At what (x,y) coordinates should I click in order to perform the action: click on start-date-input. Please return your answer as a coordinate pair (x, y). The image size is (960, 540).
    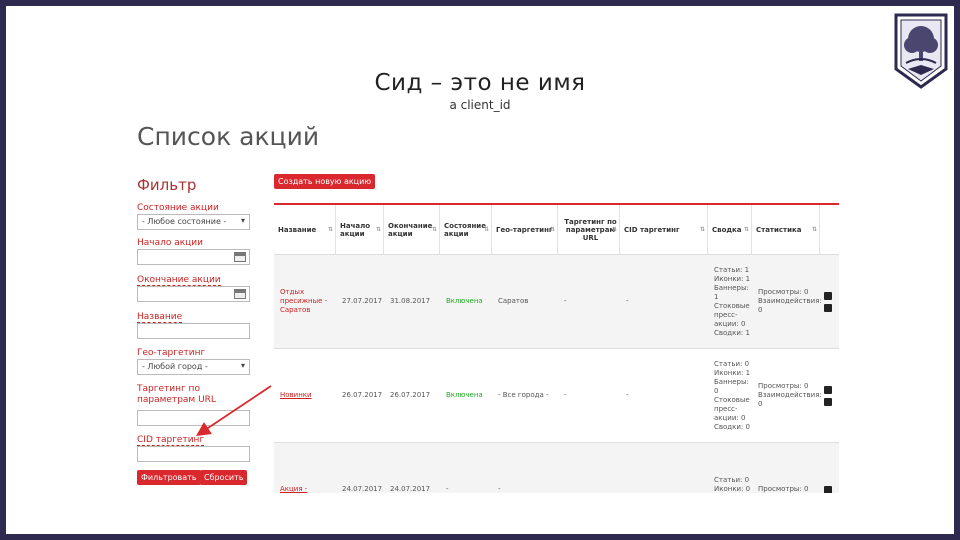
    Looking at the image, I should click on (193, 257).